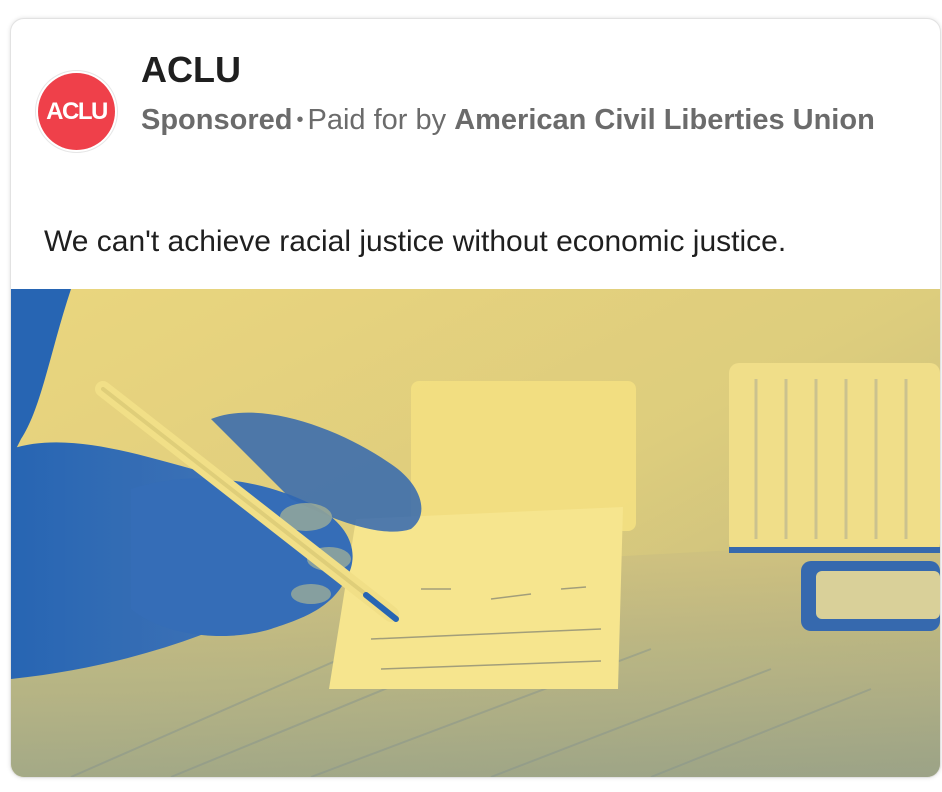 Image resolution: width=942 pixels, height=792 pixels. I want to click on advertiser-name: ACLU, so click(191, 70).